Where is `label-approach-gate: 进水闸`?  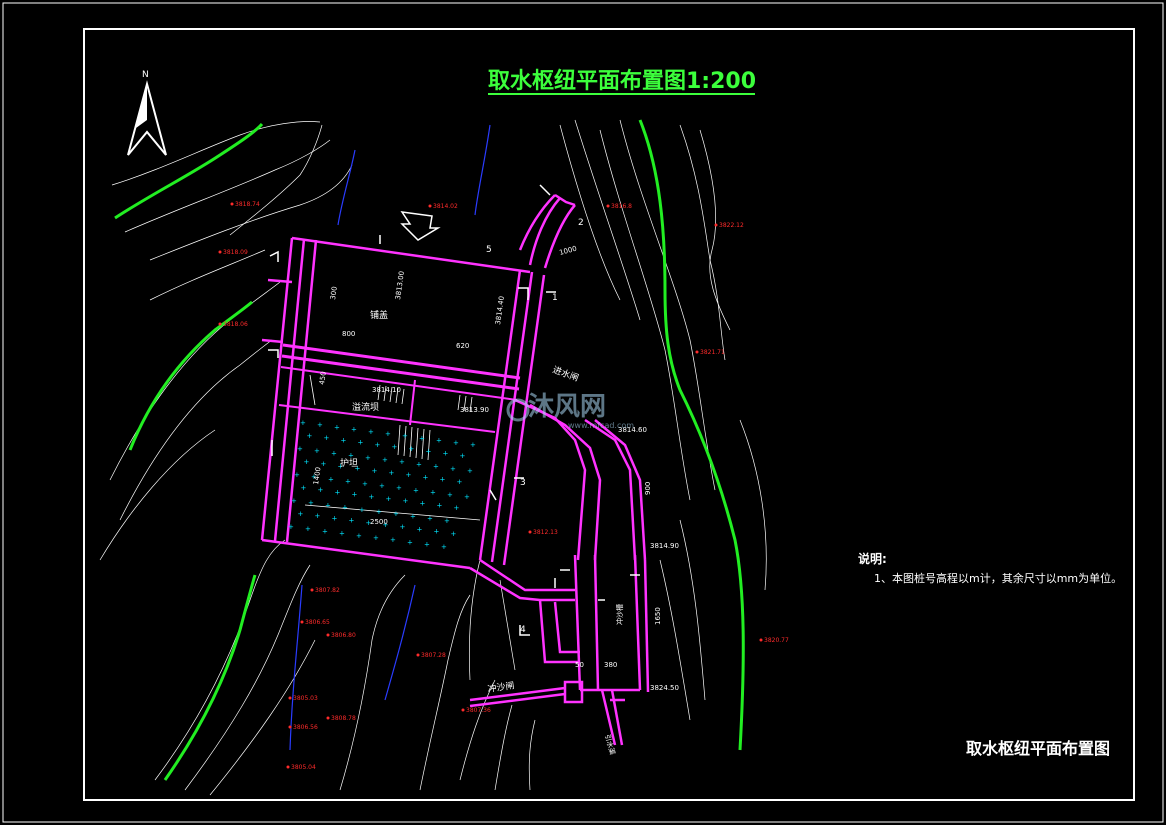
label-approach-gate: 进水闸 is located at coordinates (565, 374).